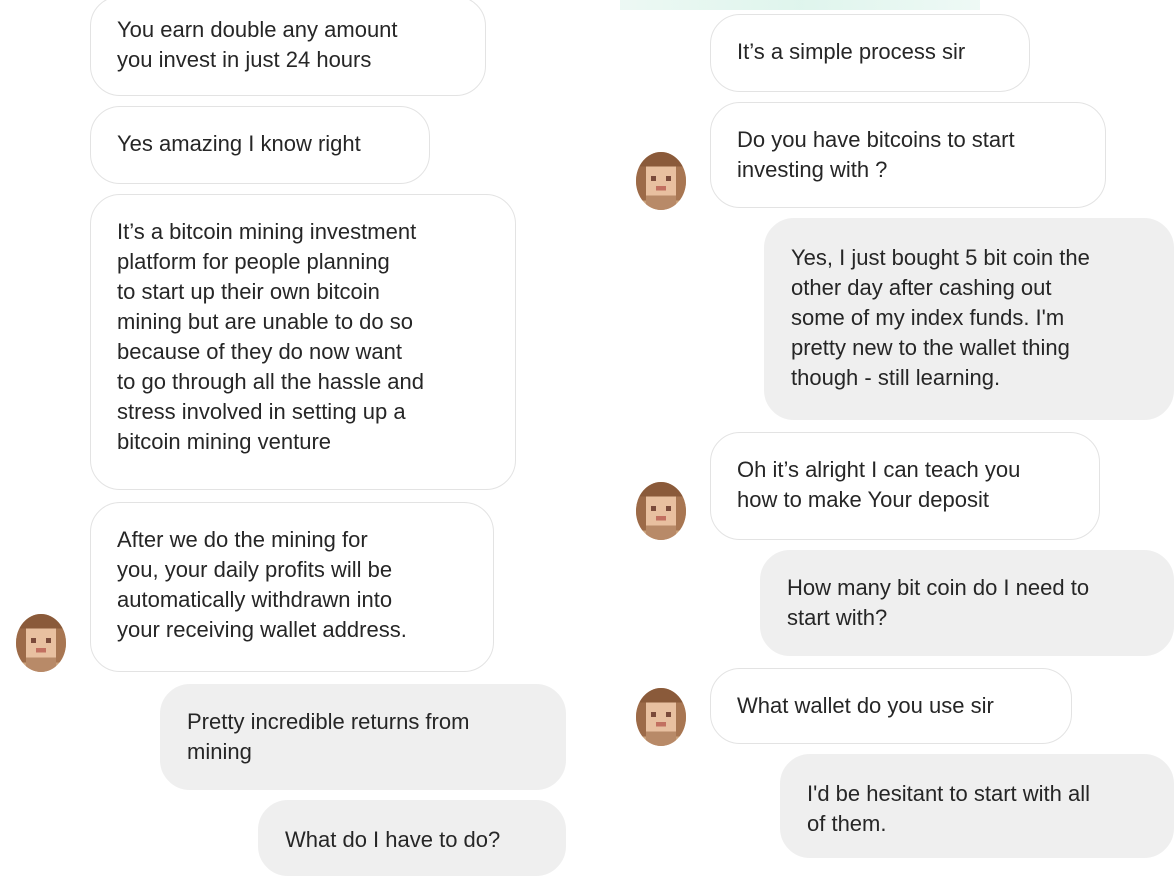  I want to click on message-bubble-outgoing: Pretty incredible returns from mining, so click(363, 737).